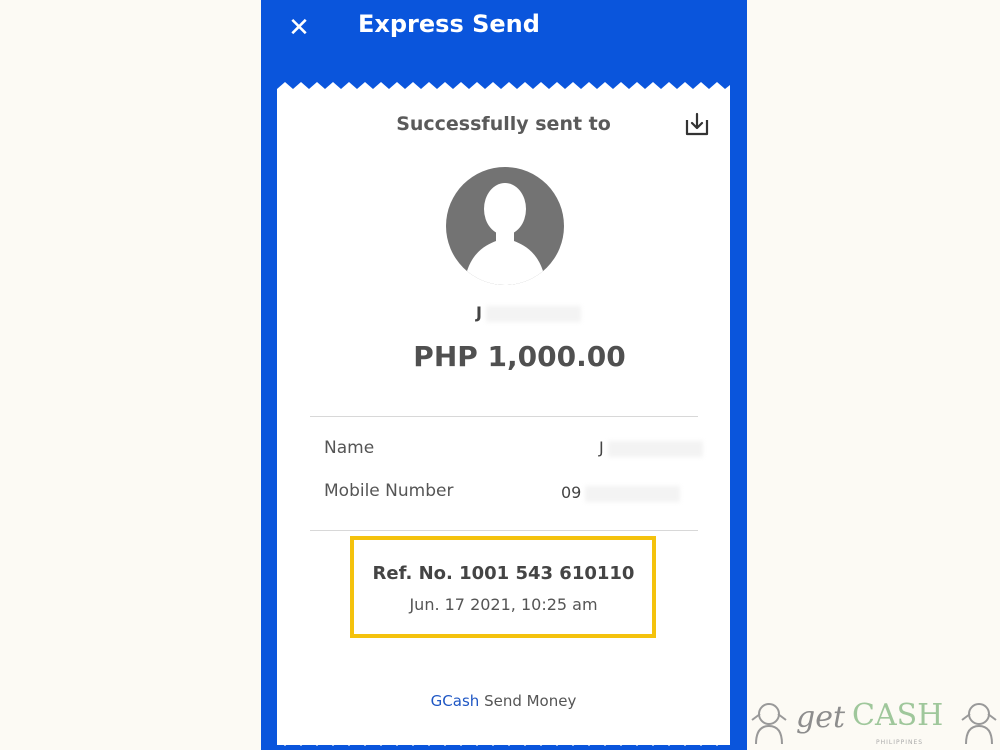  I want to click on watermark-get: get, so click(821, 717).